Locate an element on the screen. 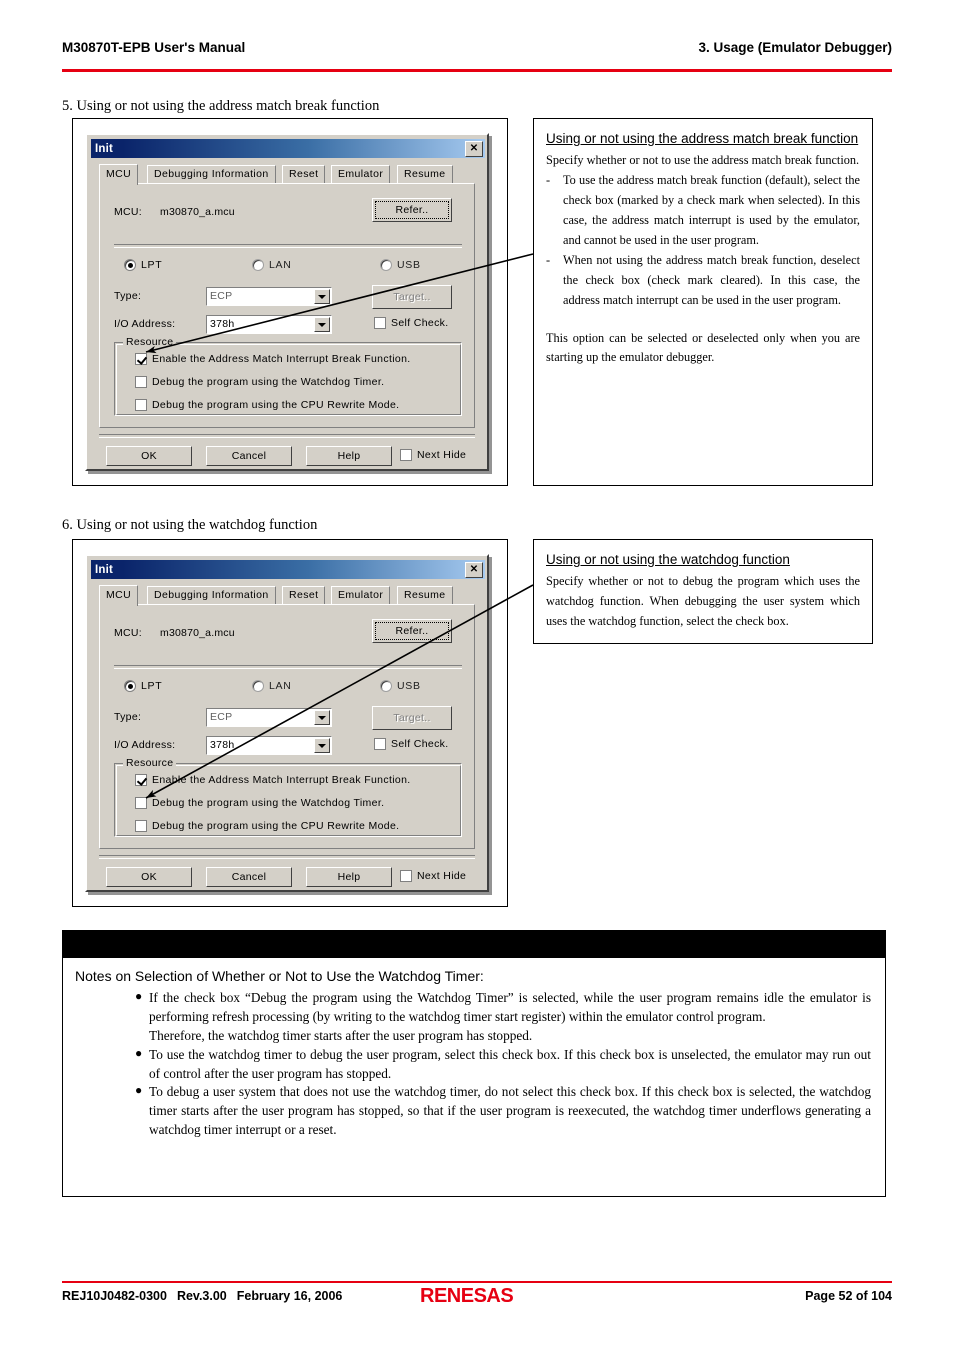  tab-emulator-1: Emulator is located at coordinates (361, 174).